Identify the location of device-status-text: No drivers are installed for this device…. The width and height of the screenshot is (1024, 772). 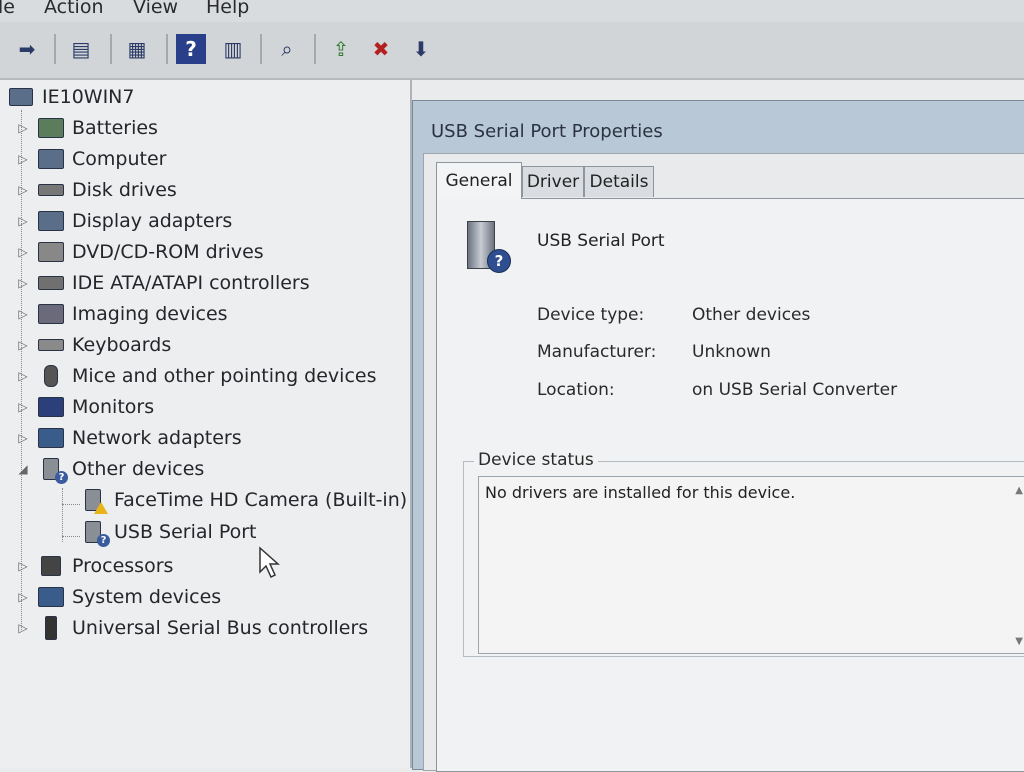
(640, 492).